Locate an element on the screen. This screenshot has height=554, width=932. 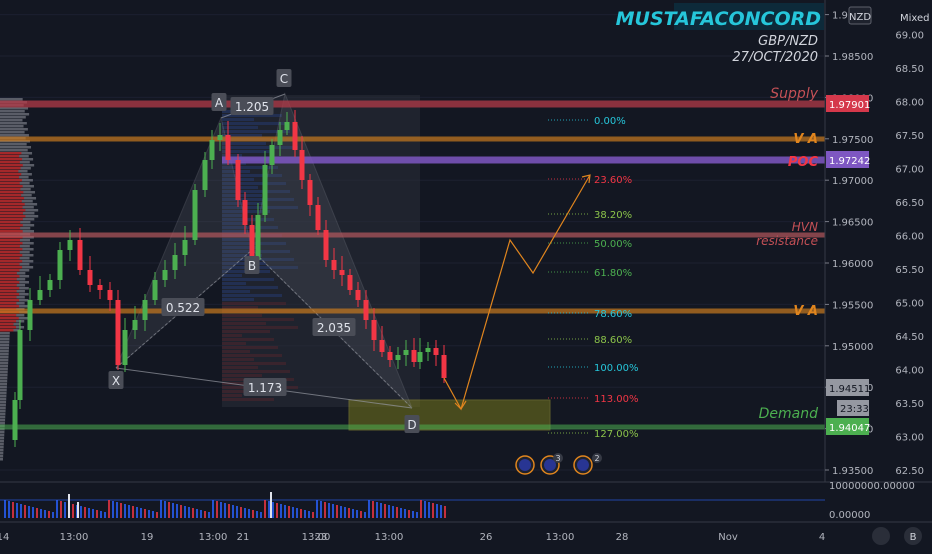
volume-spike-bar is located at coordinates (78, 510).